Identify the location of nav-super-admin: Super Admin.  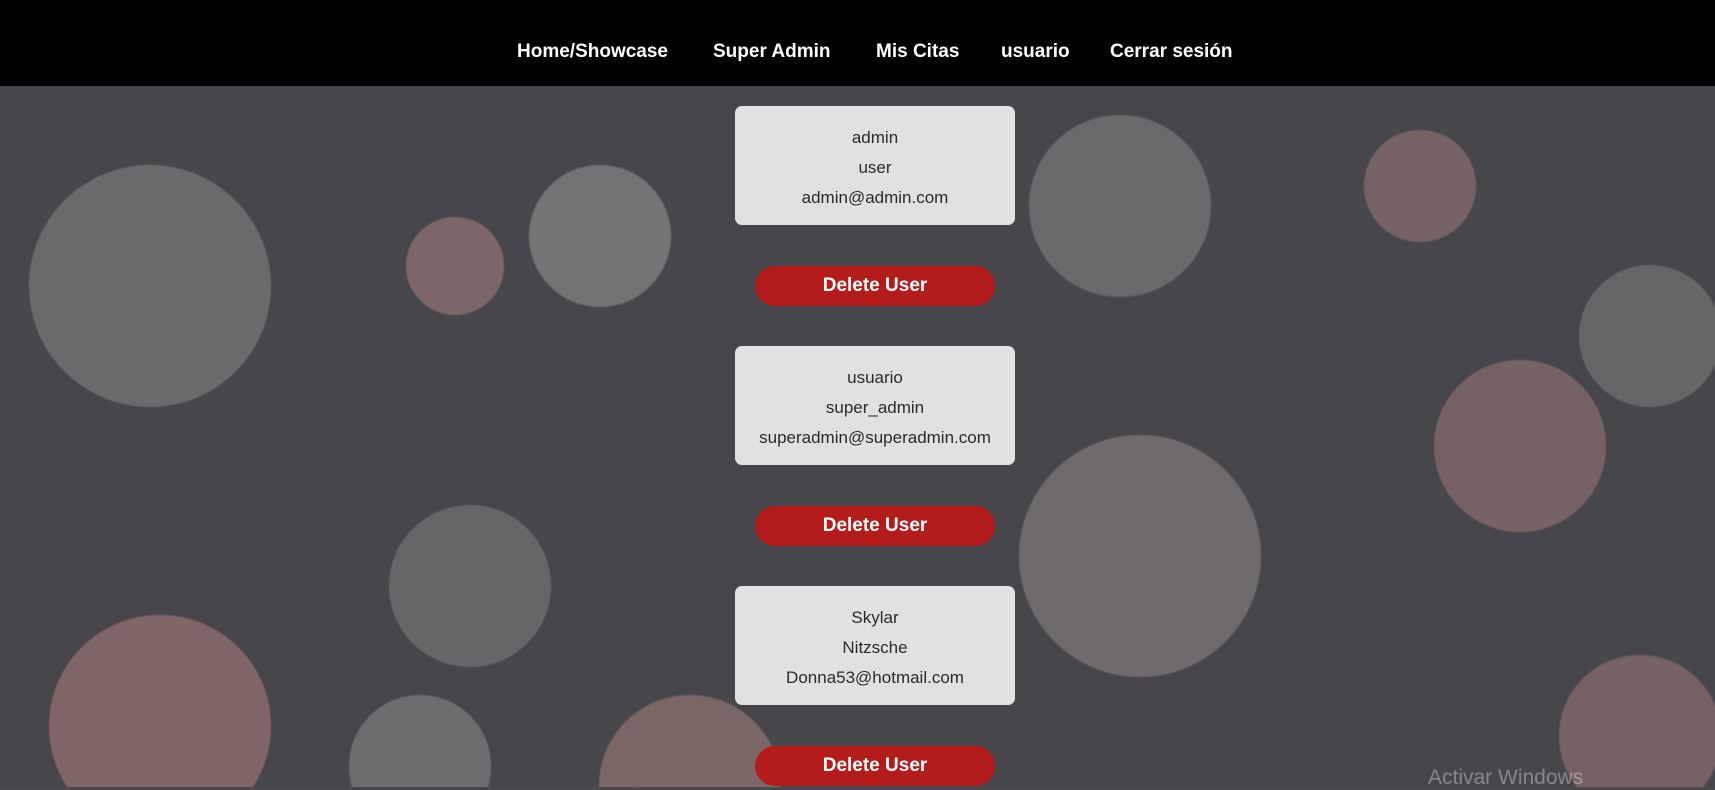
(772, 52).